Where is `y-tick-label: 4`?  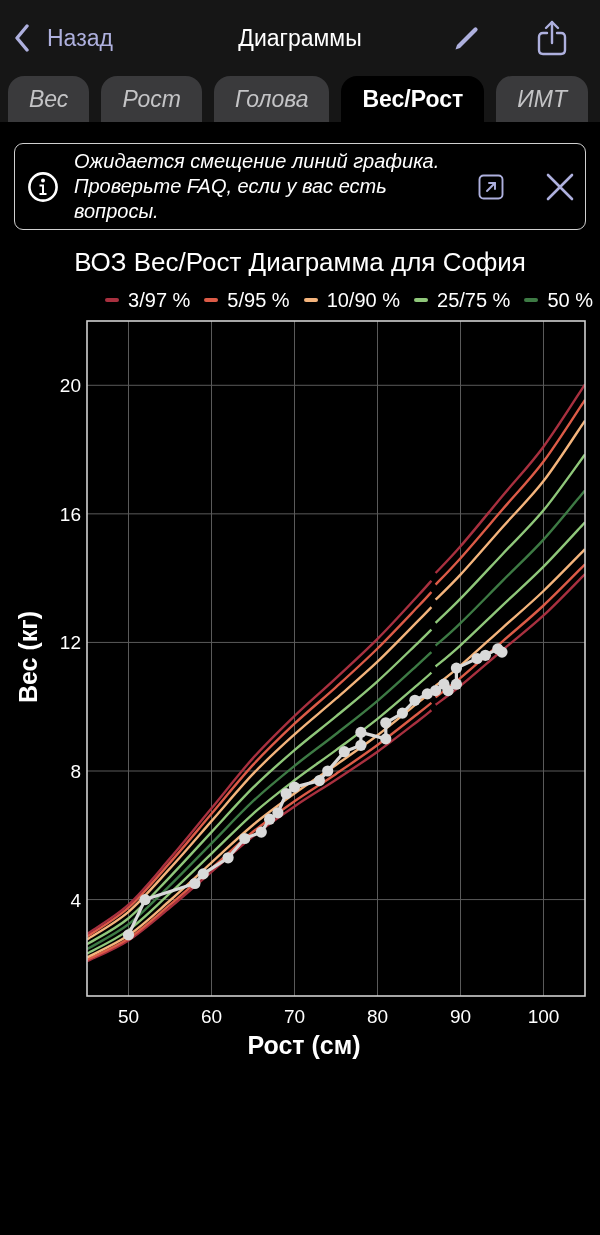
y-tick-label: 4 is located at coordinates (75, 900).